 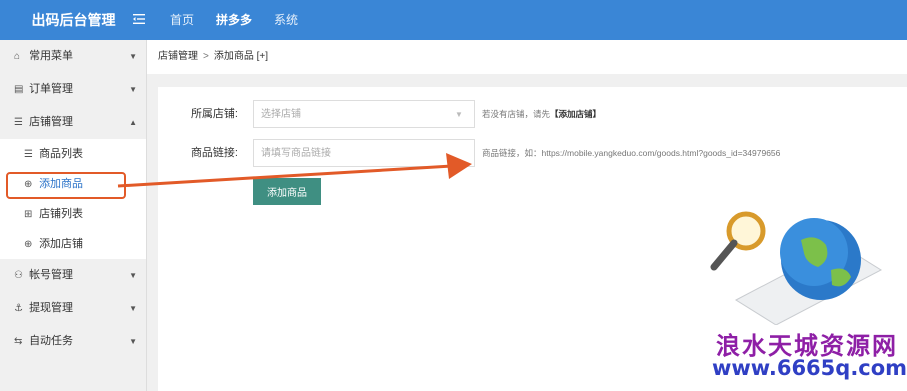 I want to click on sidebar-item-add-product: ⊕ 添加商品, so click(x=73, y=184).